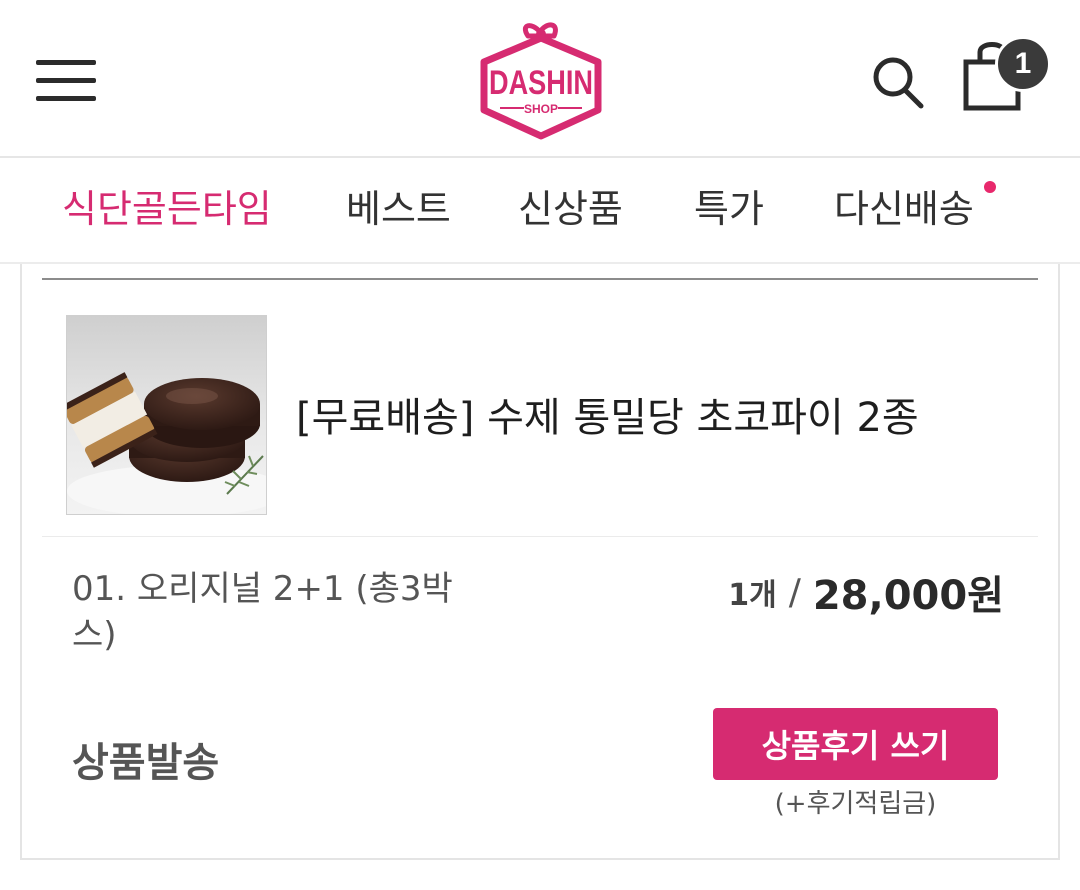 The width and height of the screenshot is (1080, 890). Describe the element at coordinates (541, 83) in the screenshot. I see `logo-text: DASHIN` at that location.